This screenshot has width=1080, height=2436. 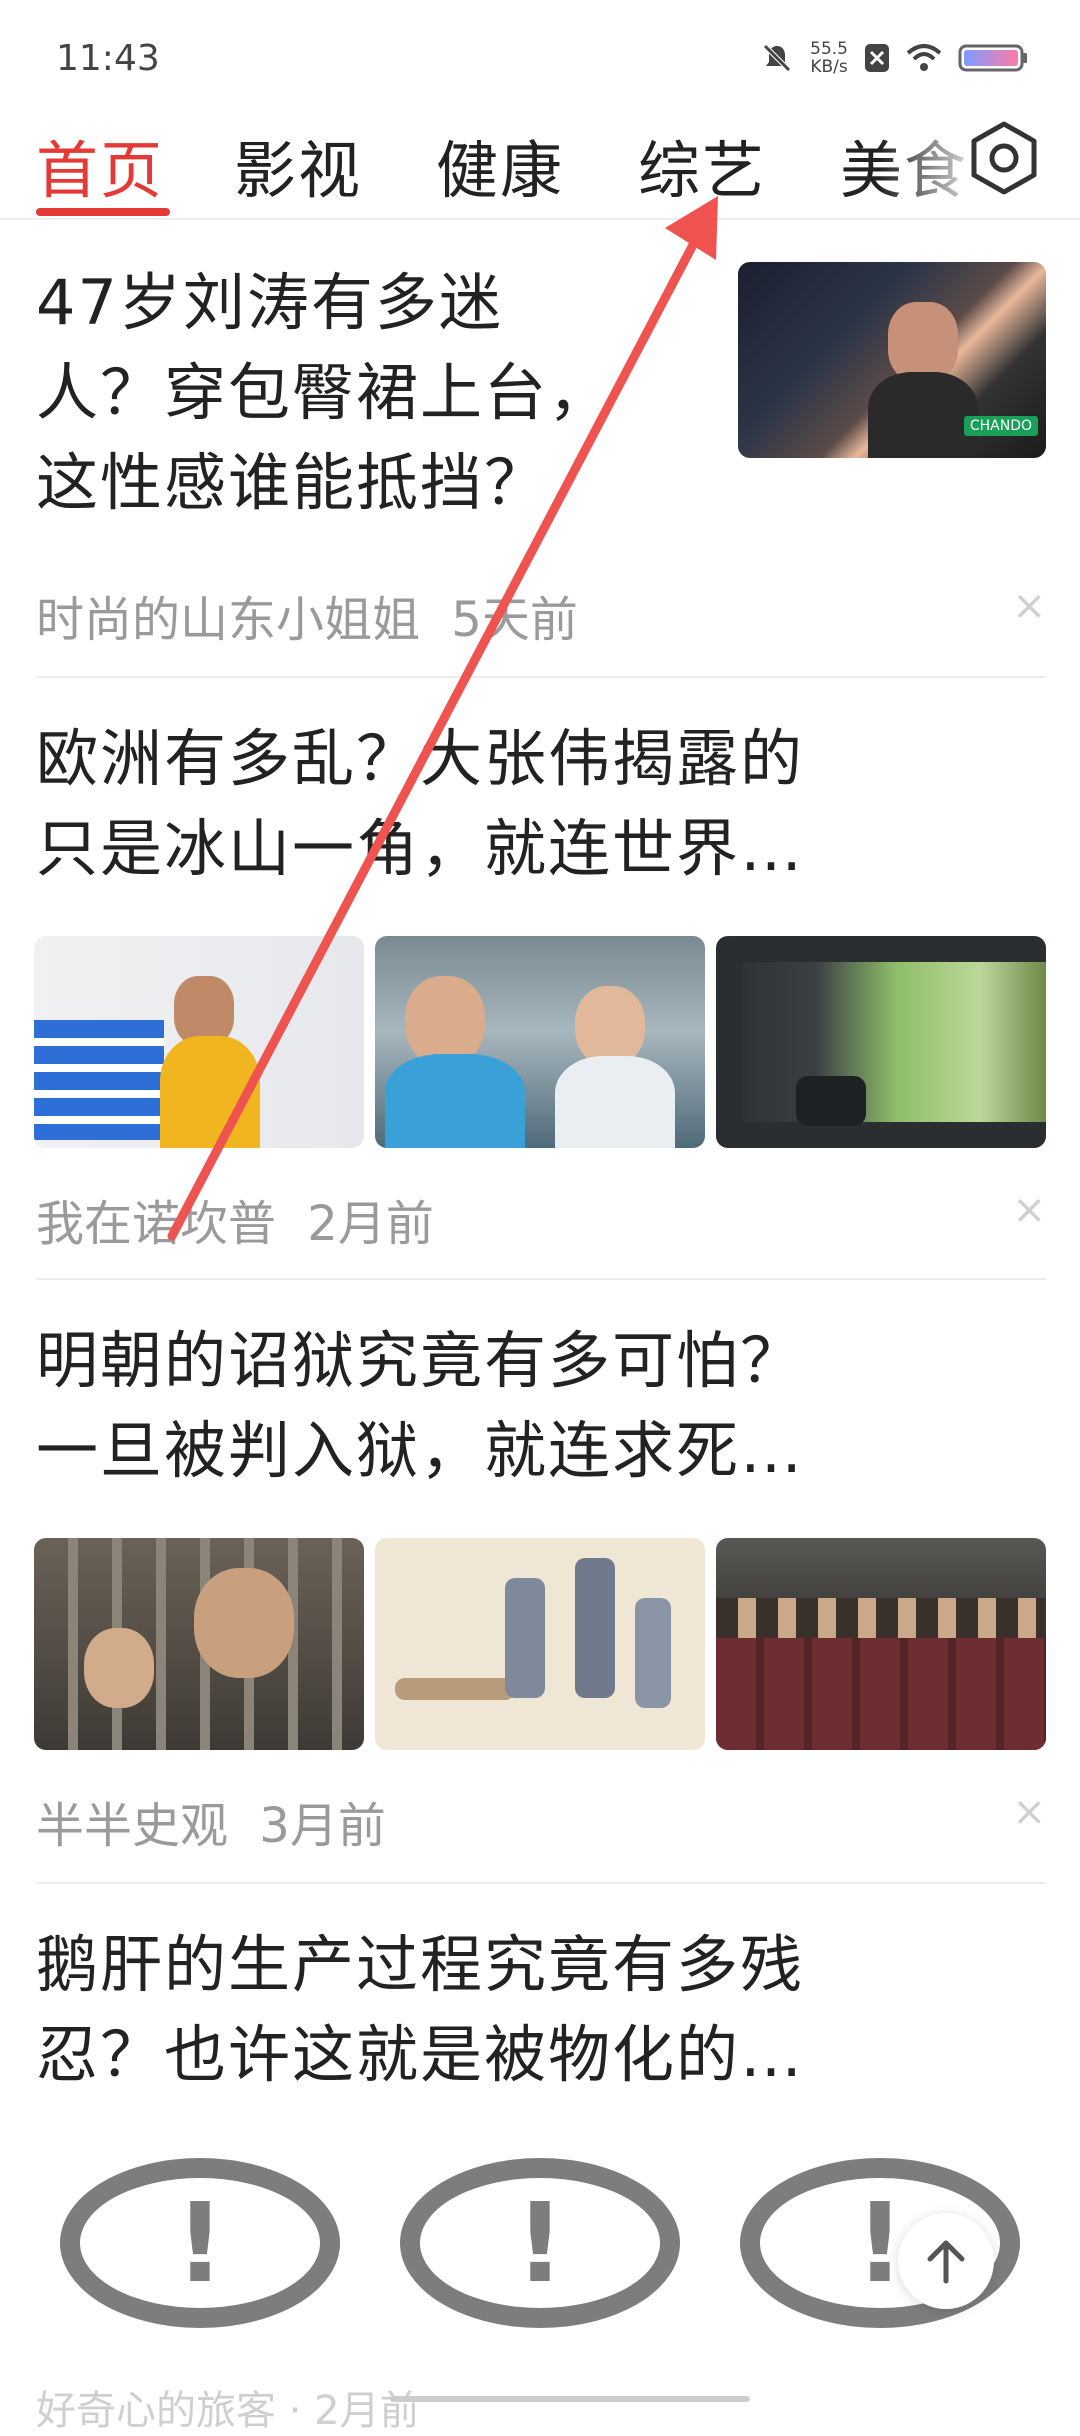 What do you see at coordinates (777, 58) in the screenshot?
I see `mute-bell-icon` at bounding box center [777, 58].